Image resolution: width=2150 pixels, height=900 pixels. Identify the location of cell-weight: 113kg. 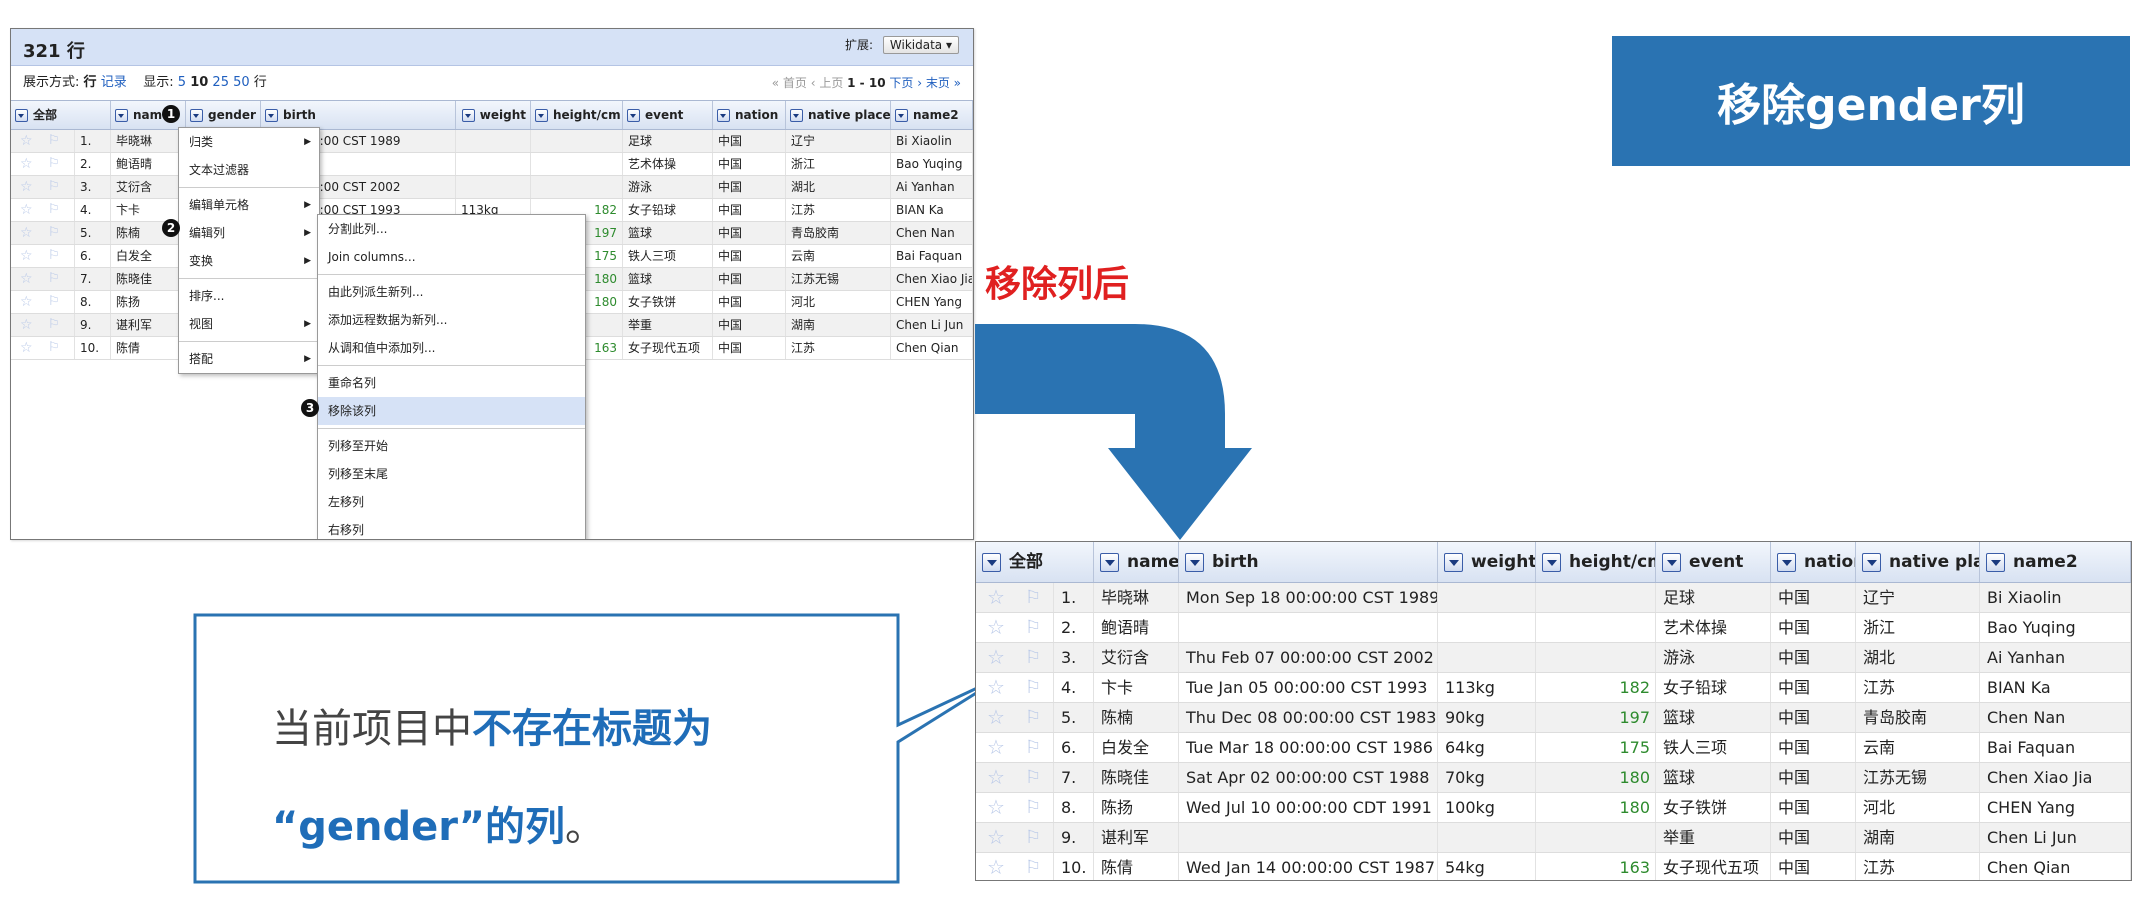
(1487, 687).